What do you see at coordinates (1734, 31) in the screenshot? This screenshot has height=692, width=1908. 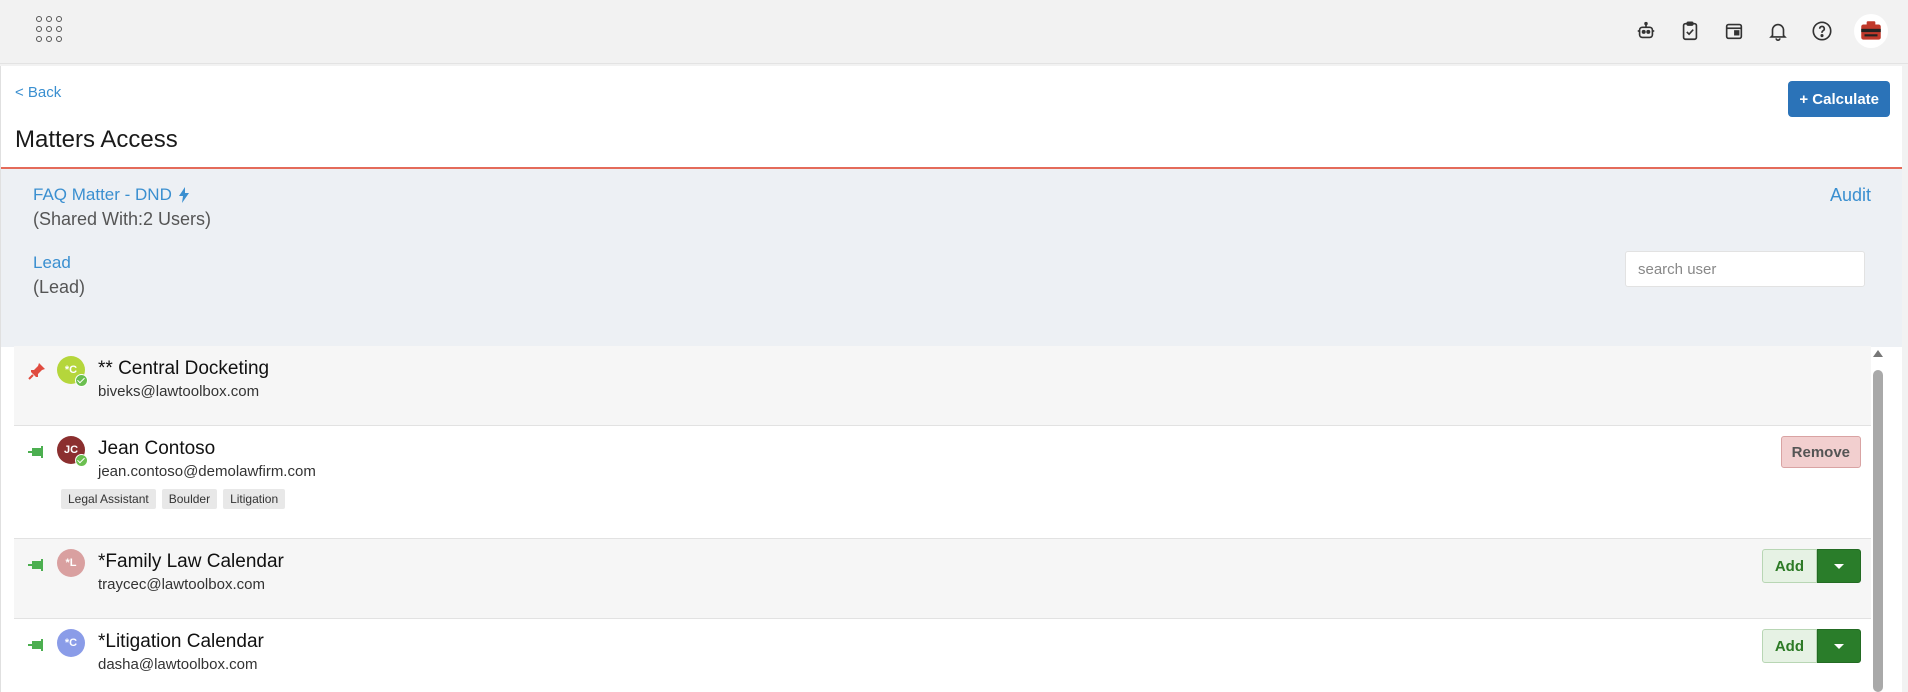 I see `calendar-icon` at bounding box center [1734, 31].